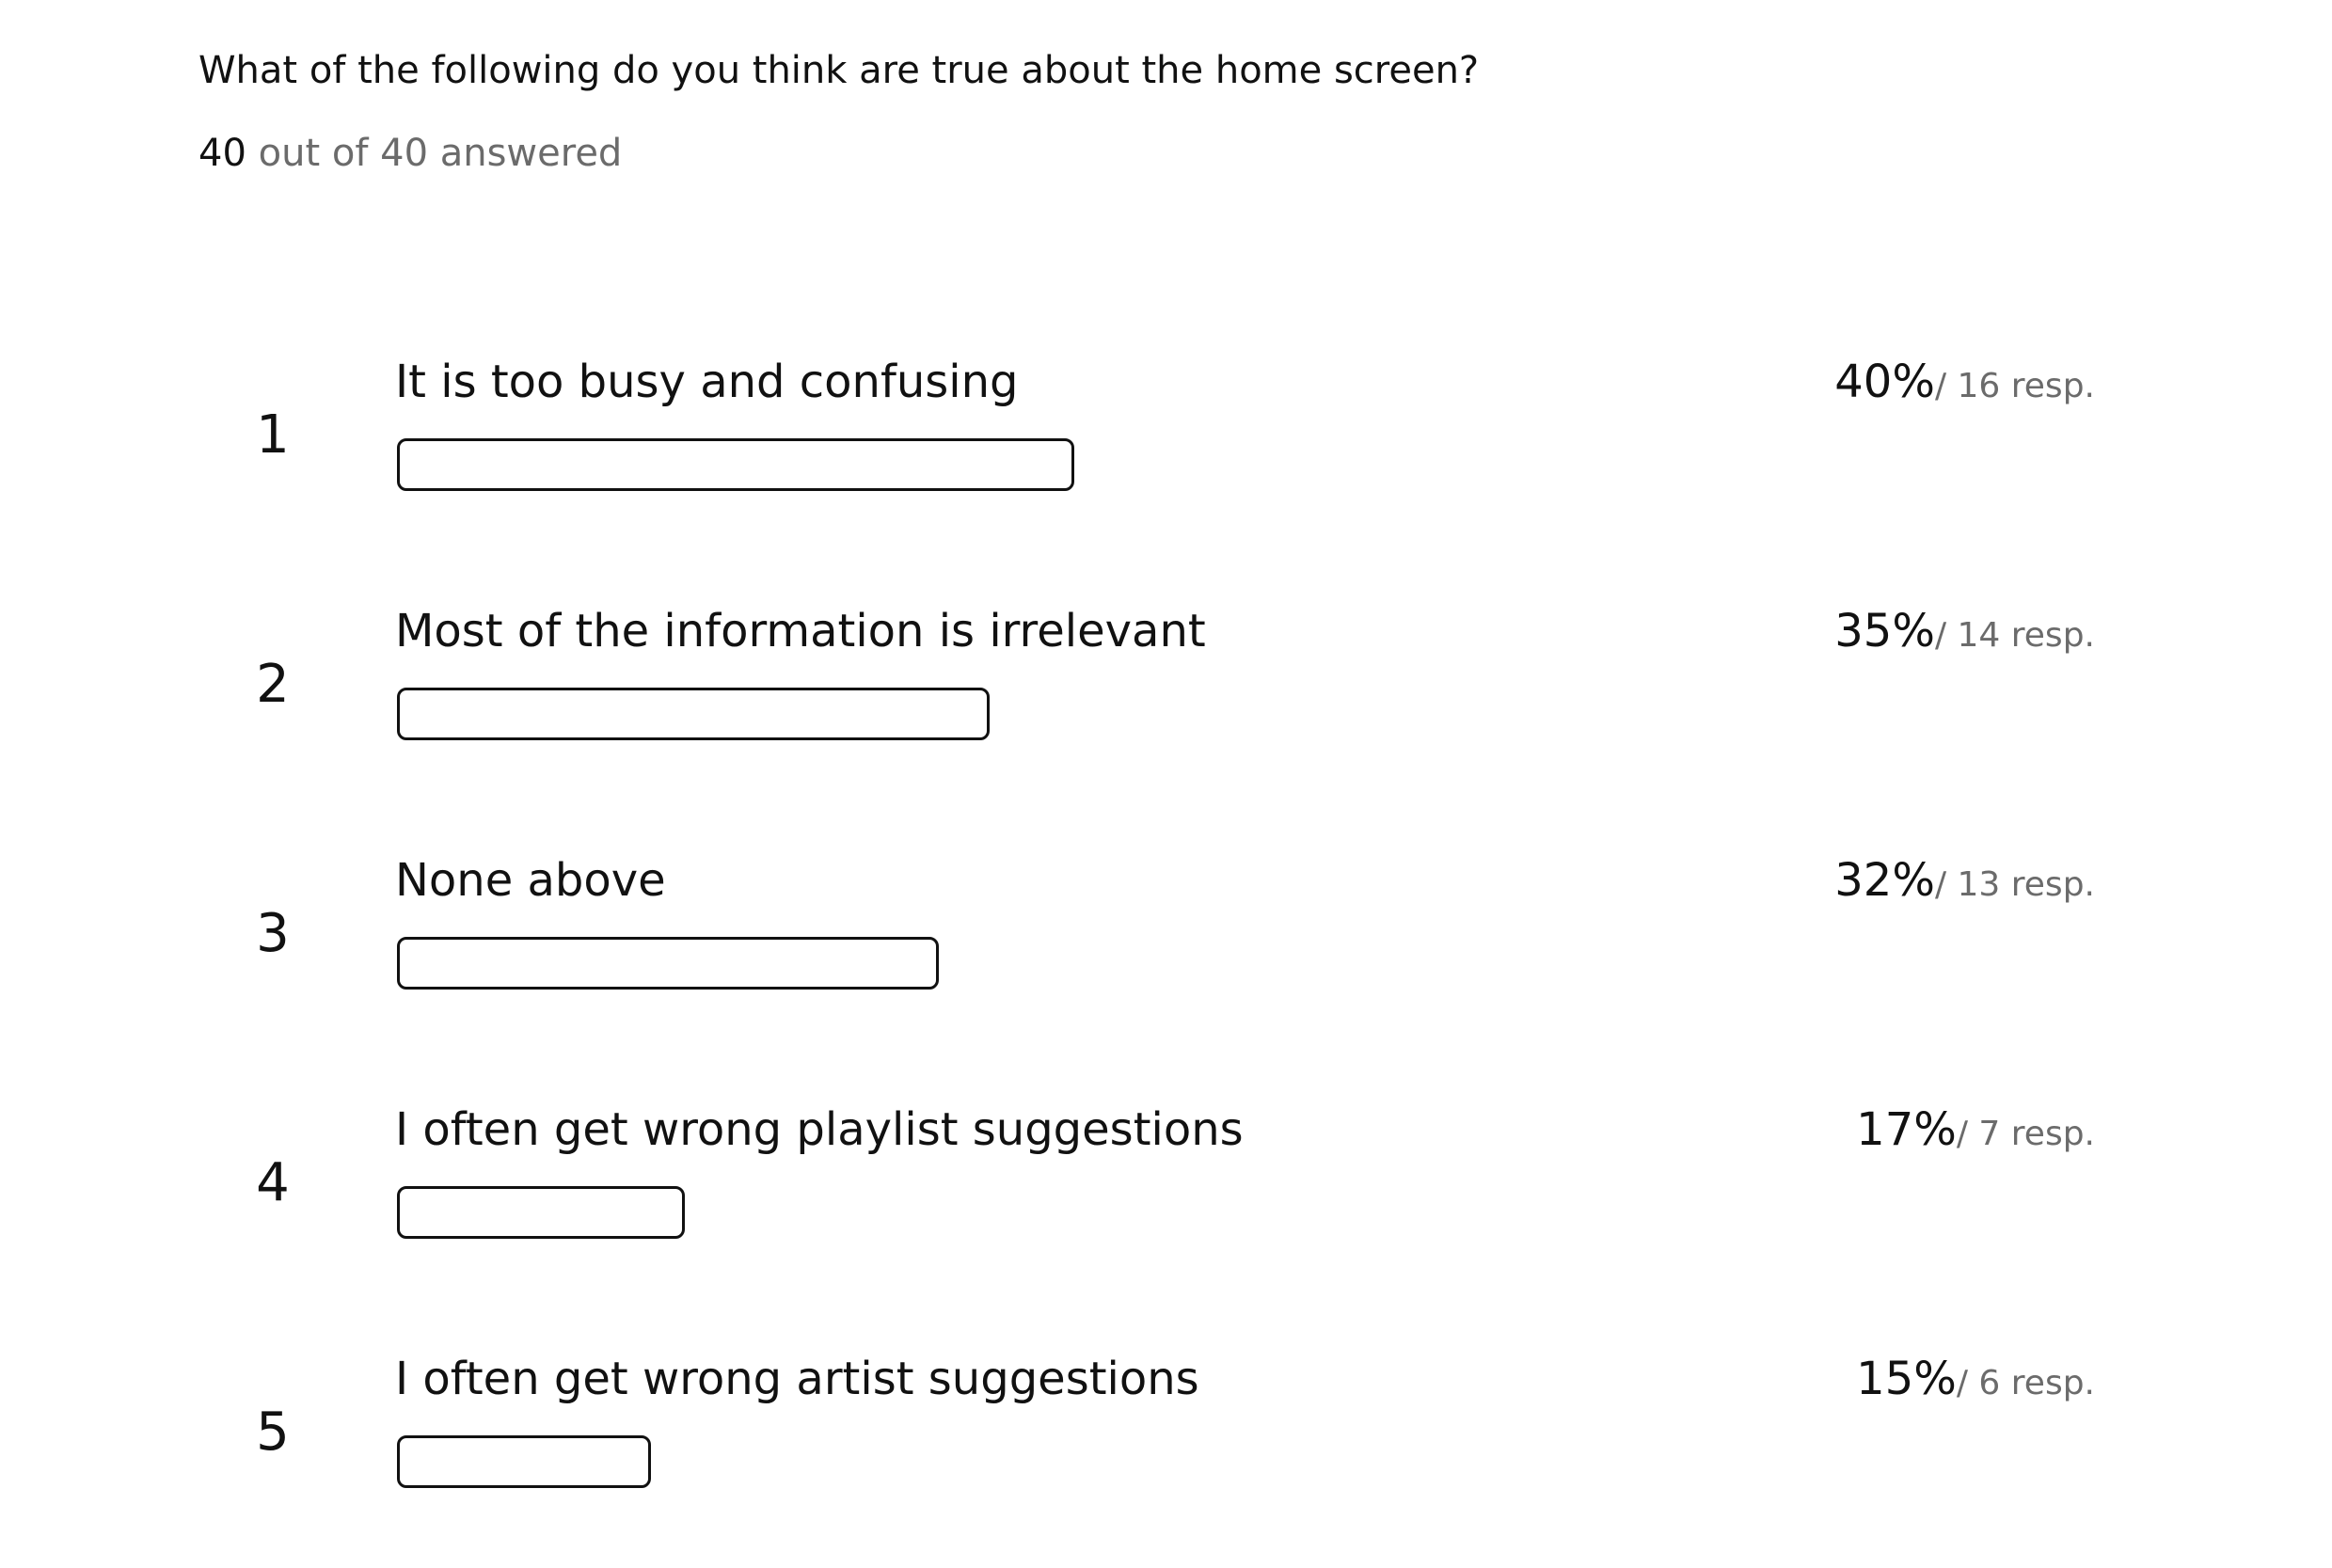 Image resolution: width=2332 pixels, height=1568 pixels. I want to click on response-count-label: / 14 resp., so click(2015, 635).